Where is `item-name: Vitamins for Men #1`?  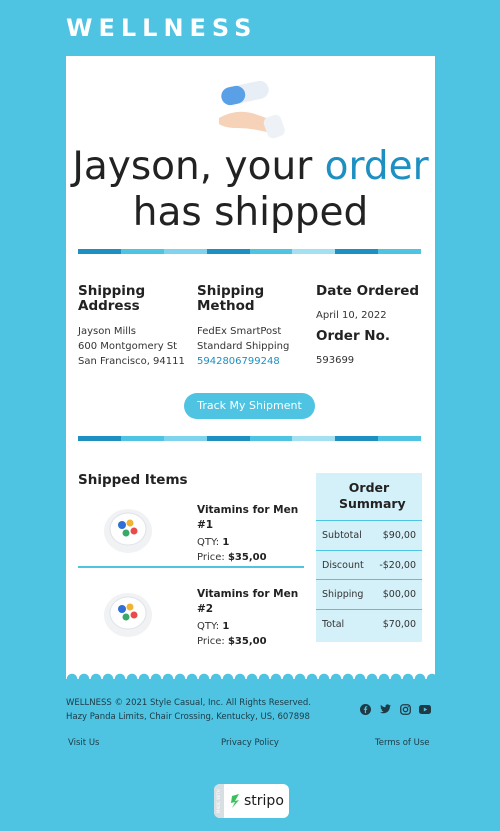
item-name: Vitamins for Men #1 is located at coordinates (248, 517).